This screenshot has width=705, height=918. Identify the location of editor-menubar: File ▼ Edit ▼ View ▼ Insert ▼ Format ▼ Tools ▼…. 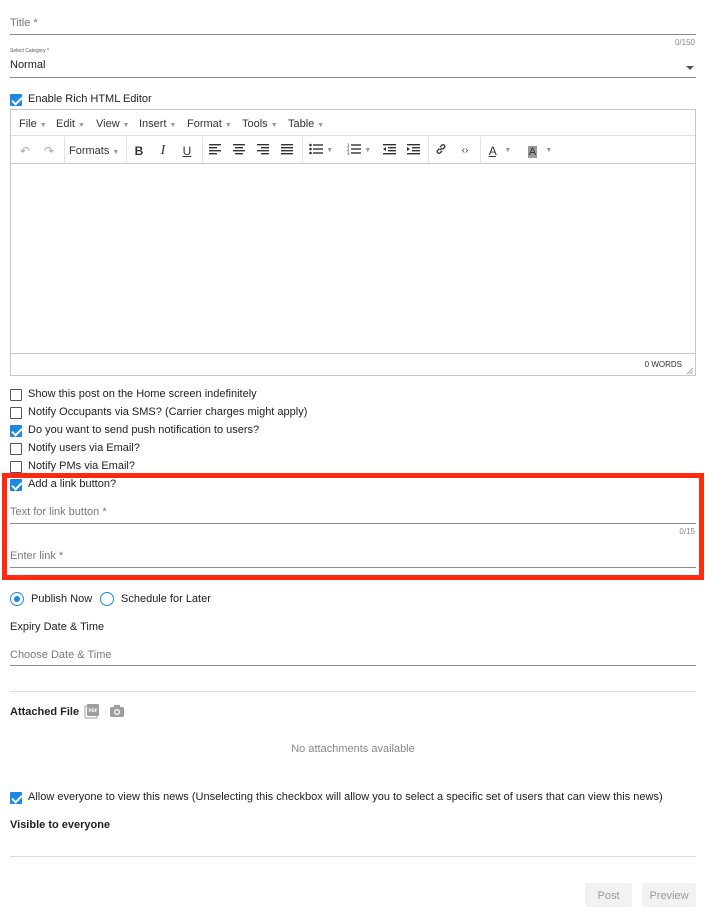
(353, 123).